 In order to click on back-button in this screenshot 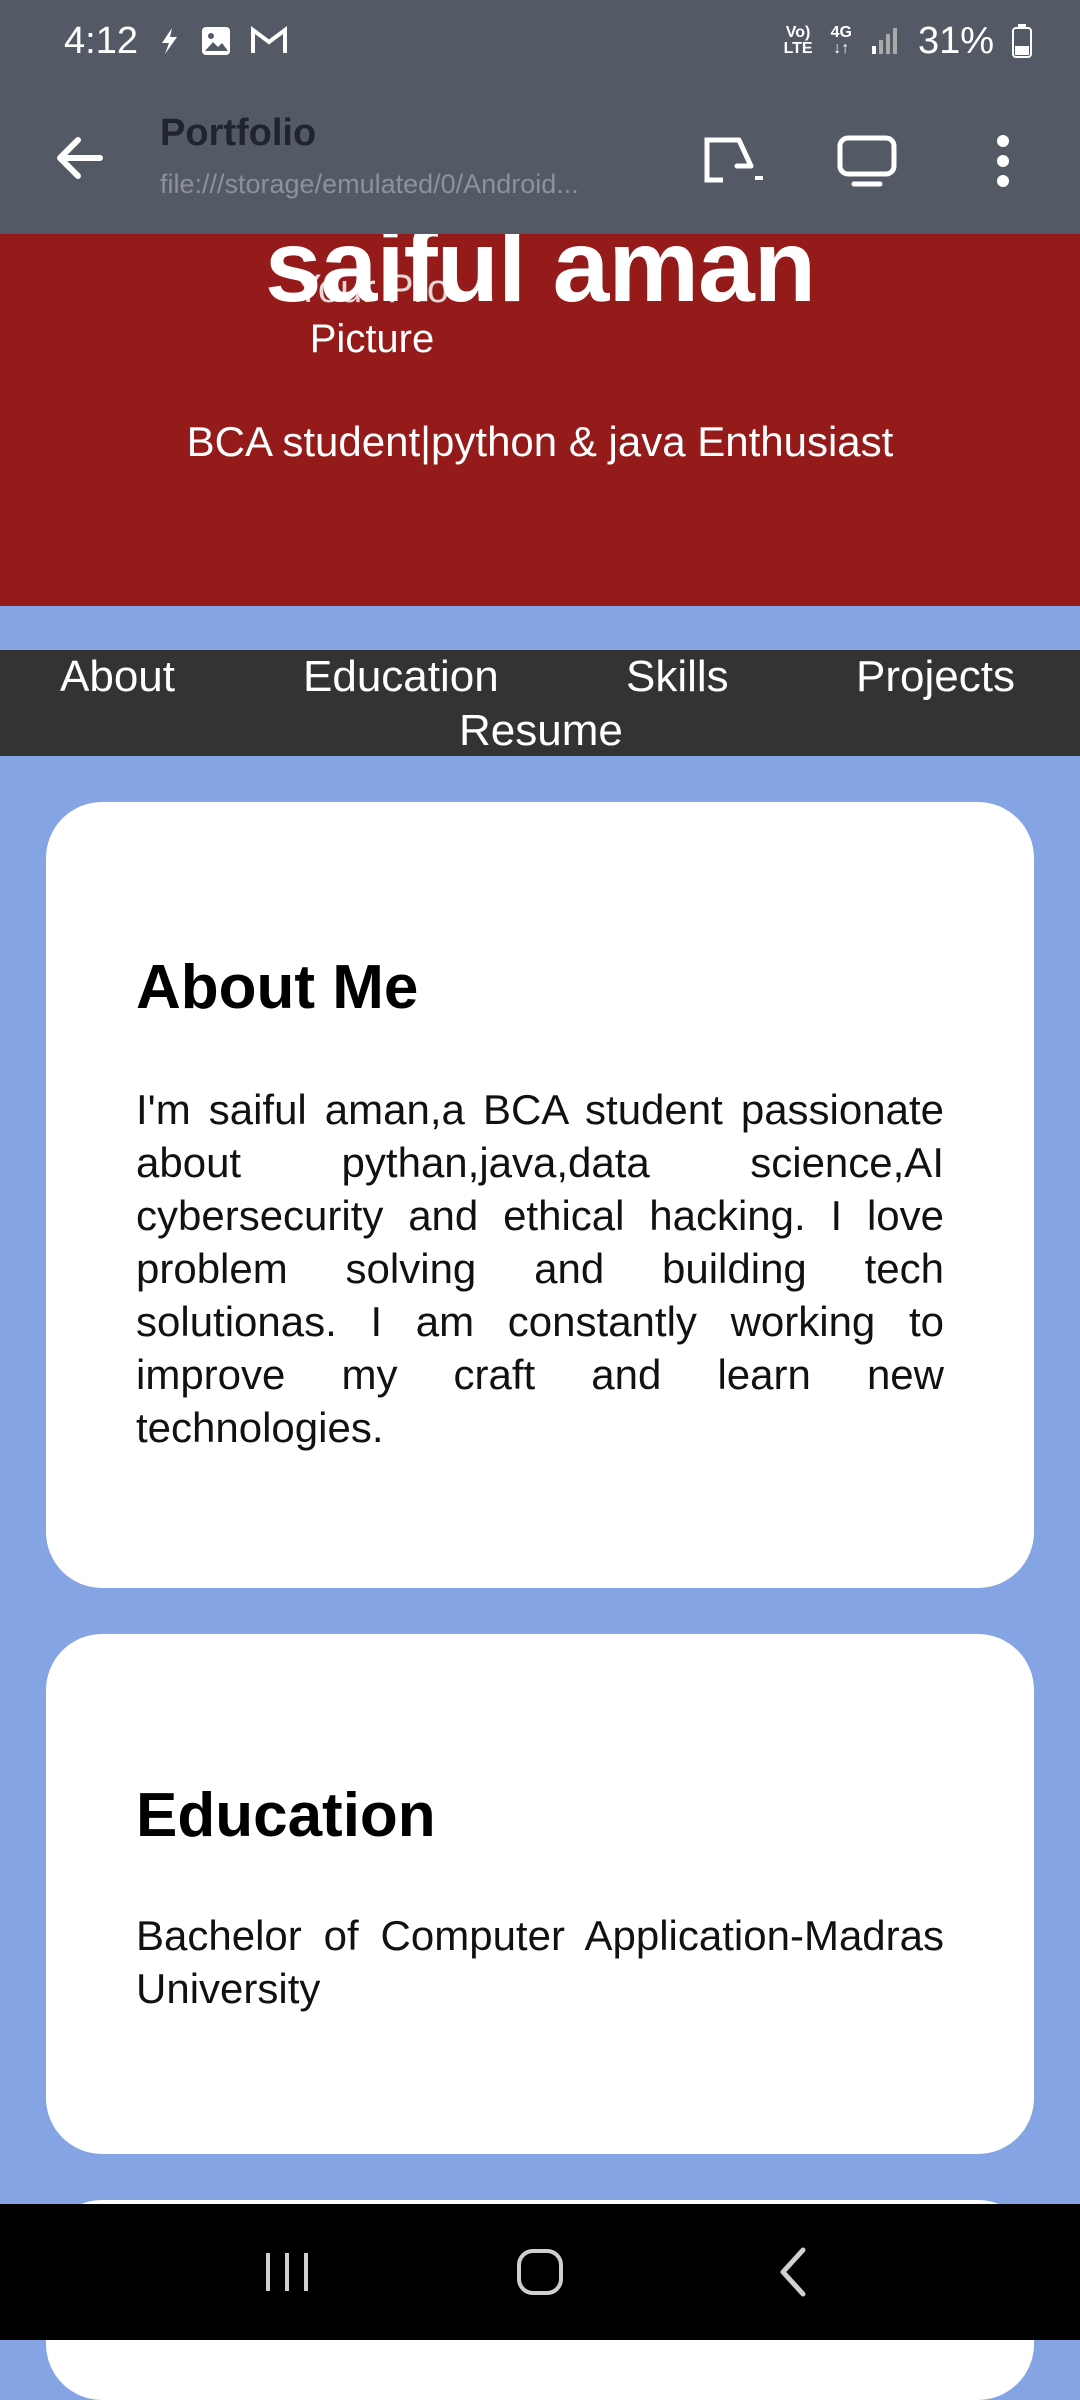, I will do `click(80, 158)`.